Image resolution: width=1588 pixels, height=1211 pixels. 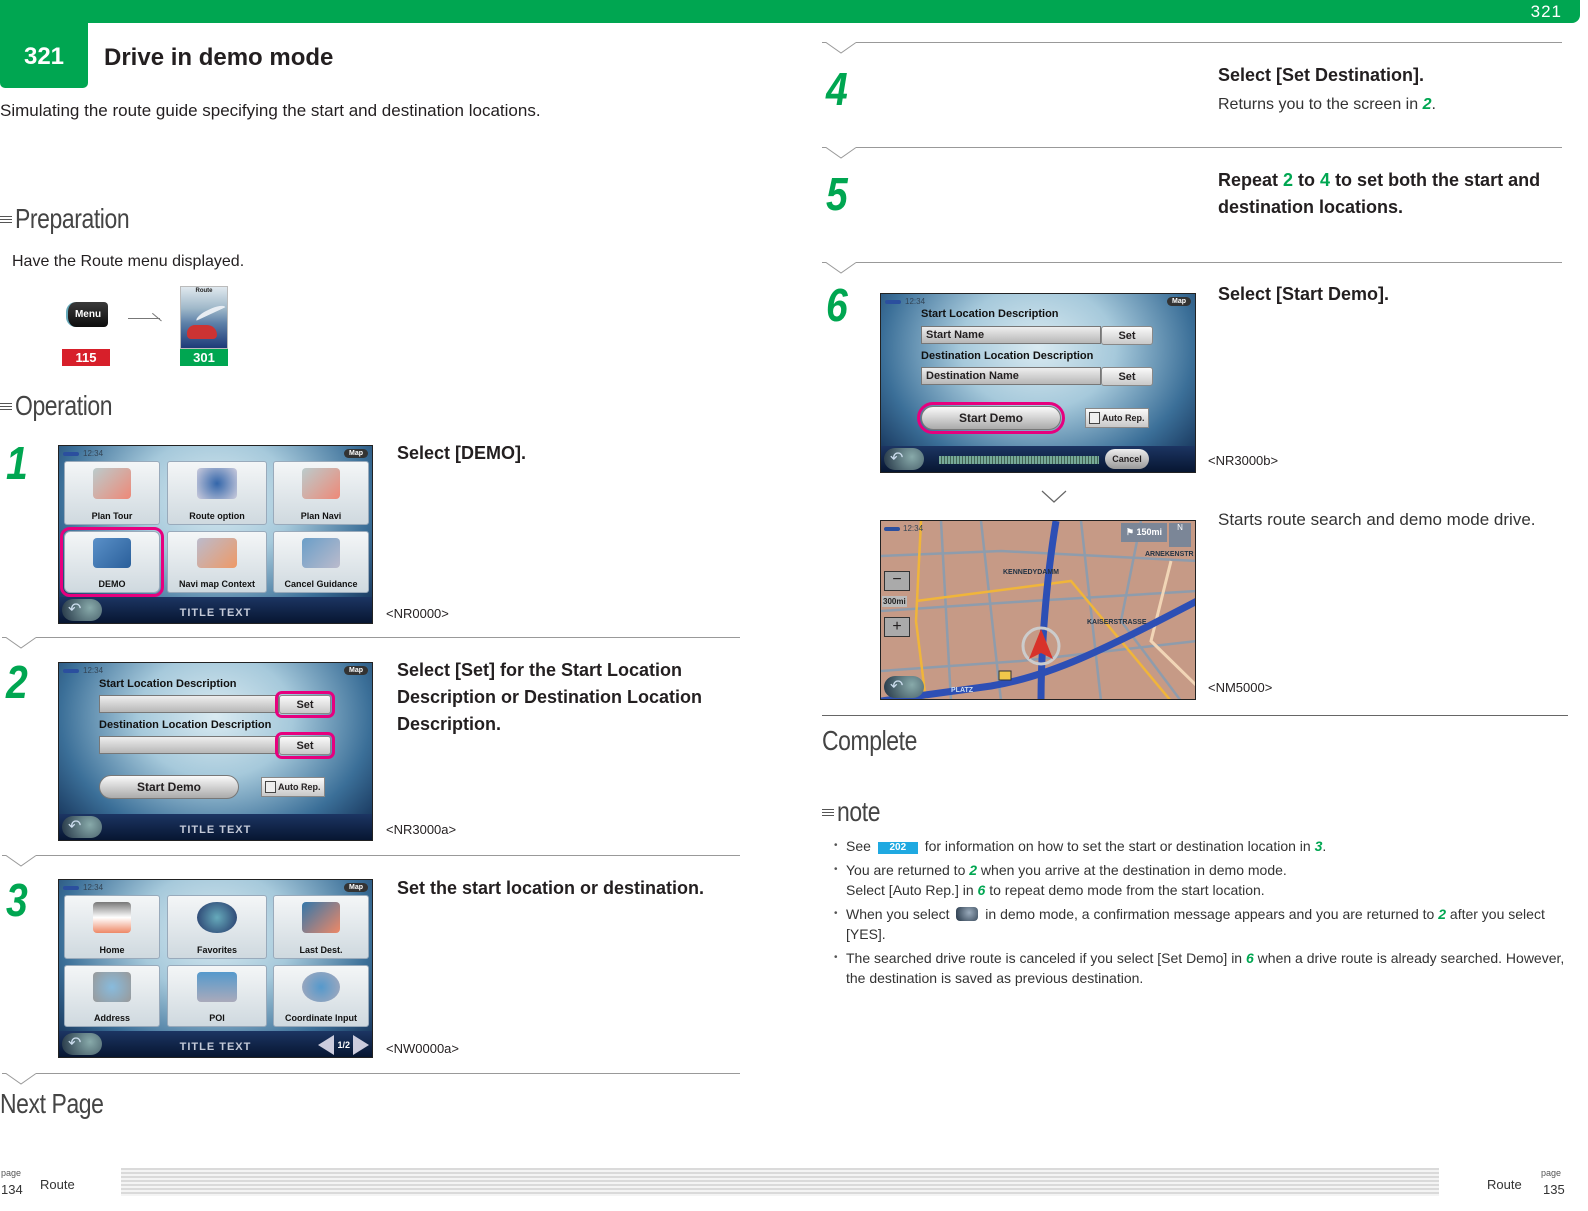 I want to click on street-label: KENNEDYDAMM, so click(x=1031, y=572).